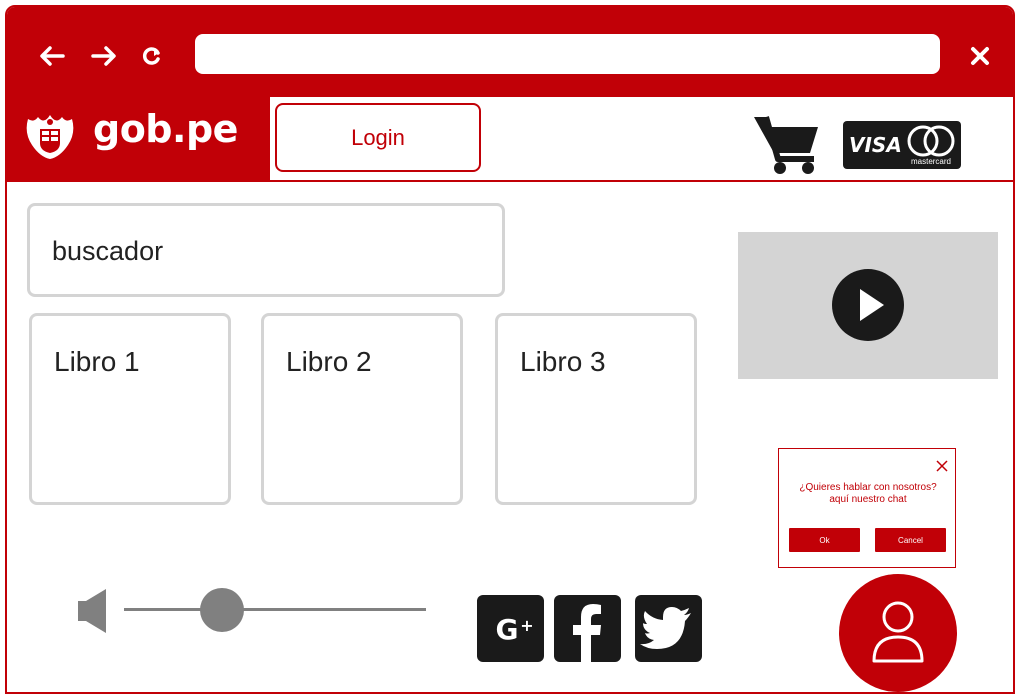 This screenshot has width=1015, height=694. I want to click on play-icon, so click(868, 305).